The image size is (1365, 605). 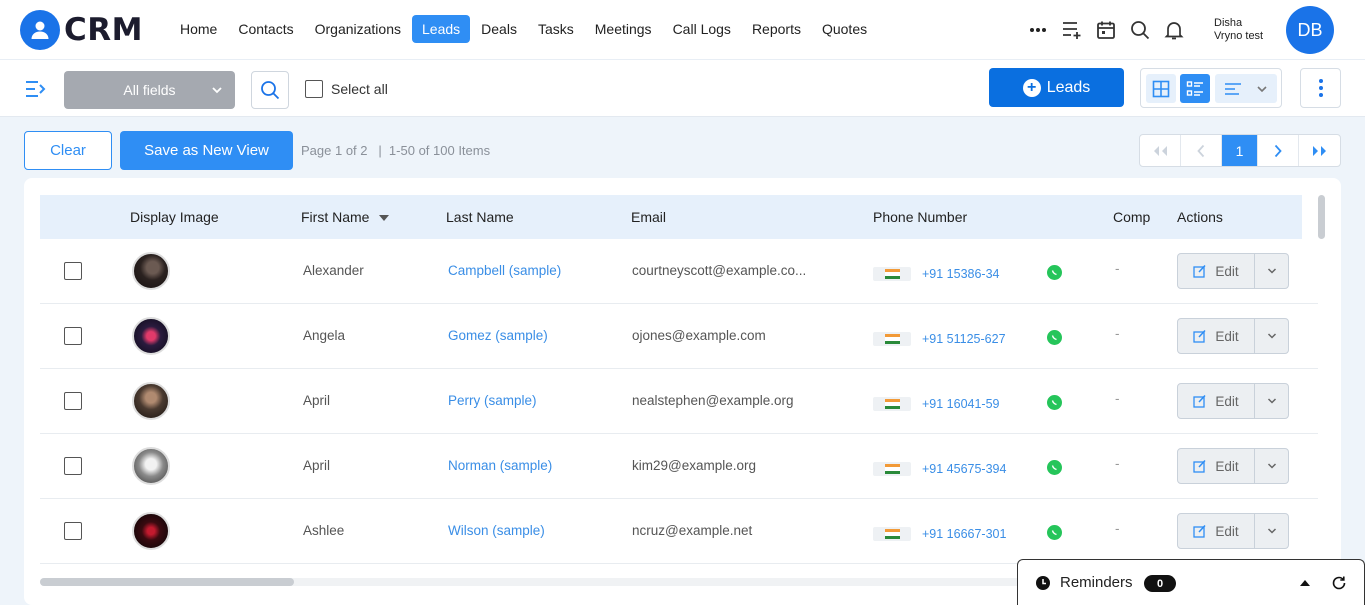 What do you see at coordinates (40, 30) in the screenshot?
I see `user-logo-icon` at bounding box center [40, 30].